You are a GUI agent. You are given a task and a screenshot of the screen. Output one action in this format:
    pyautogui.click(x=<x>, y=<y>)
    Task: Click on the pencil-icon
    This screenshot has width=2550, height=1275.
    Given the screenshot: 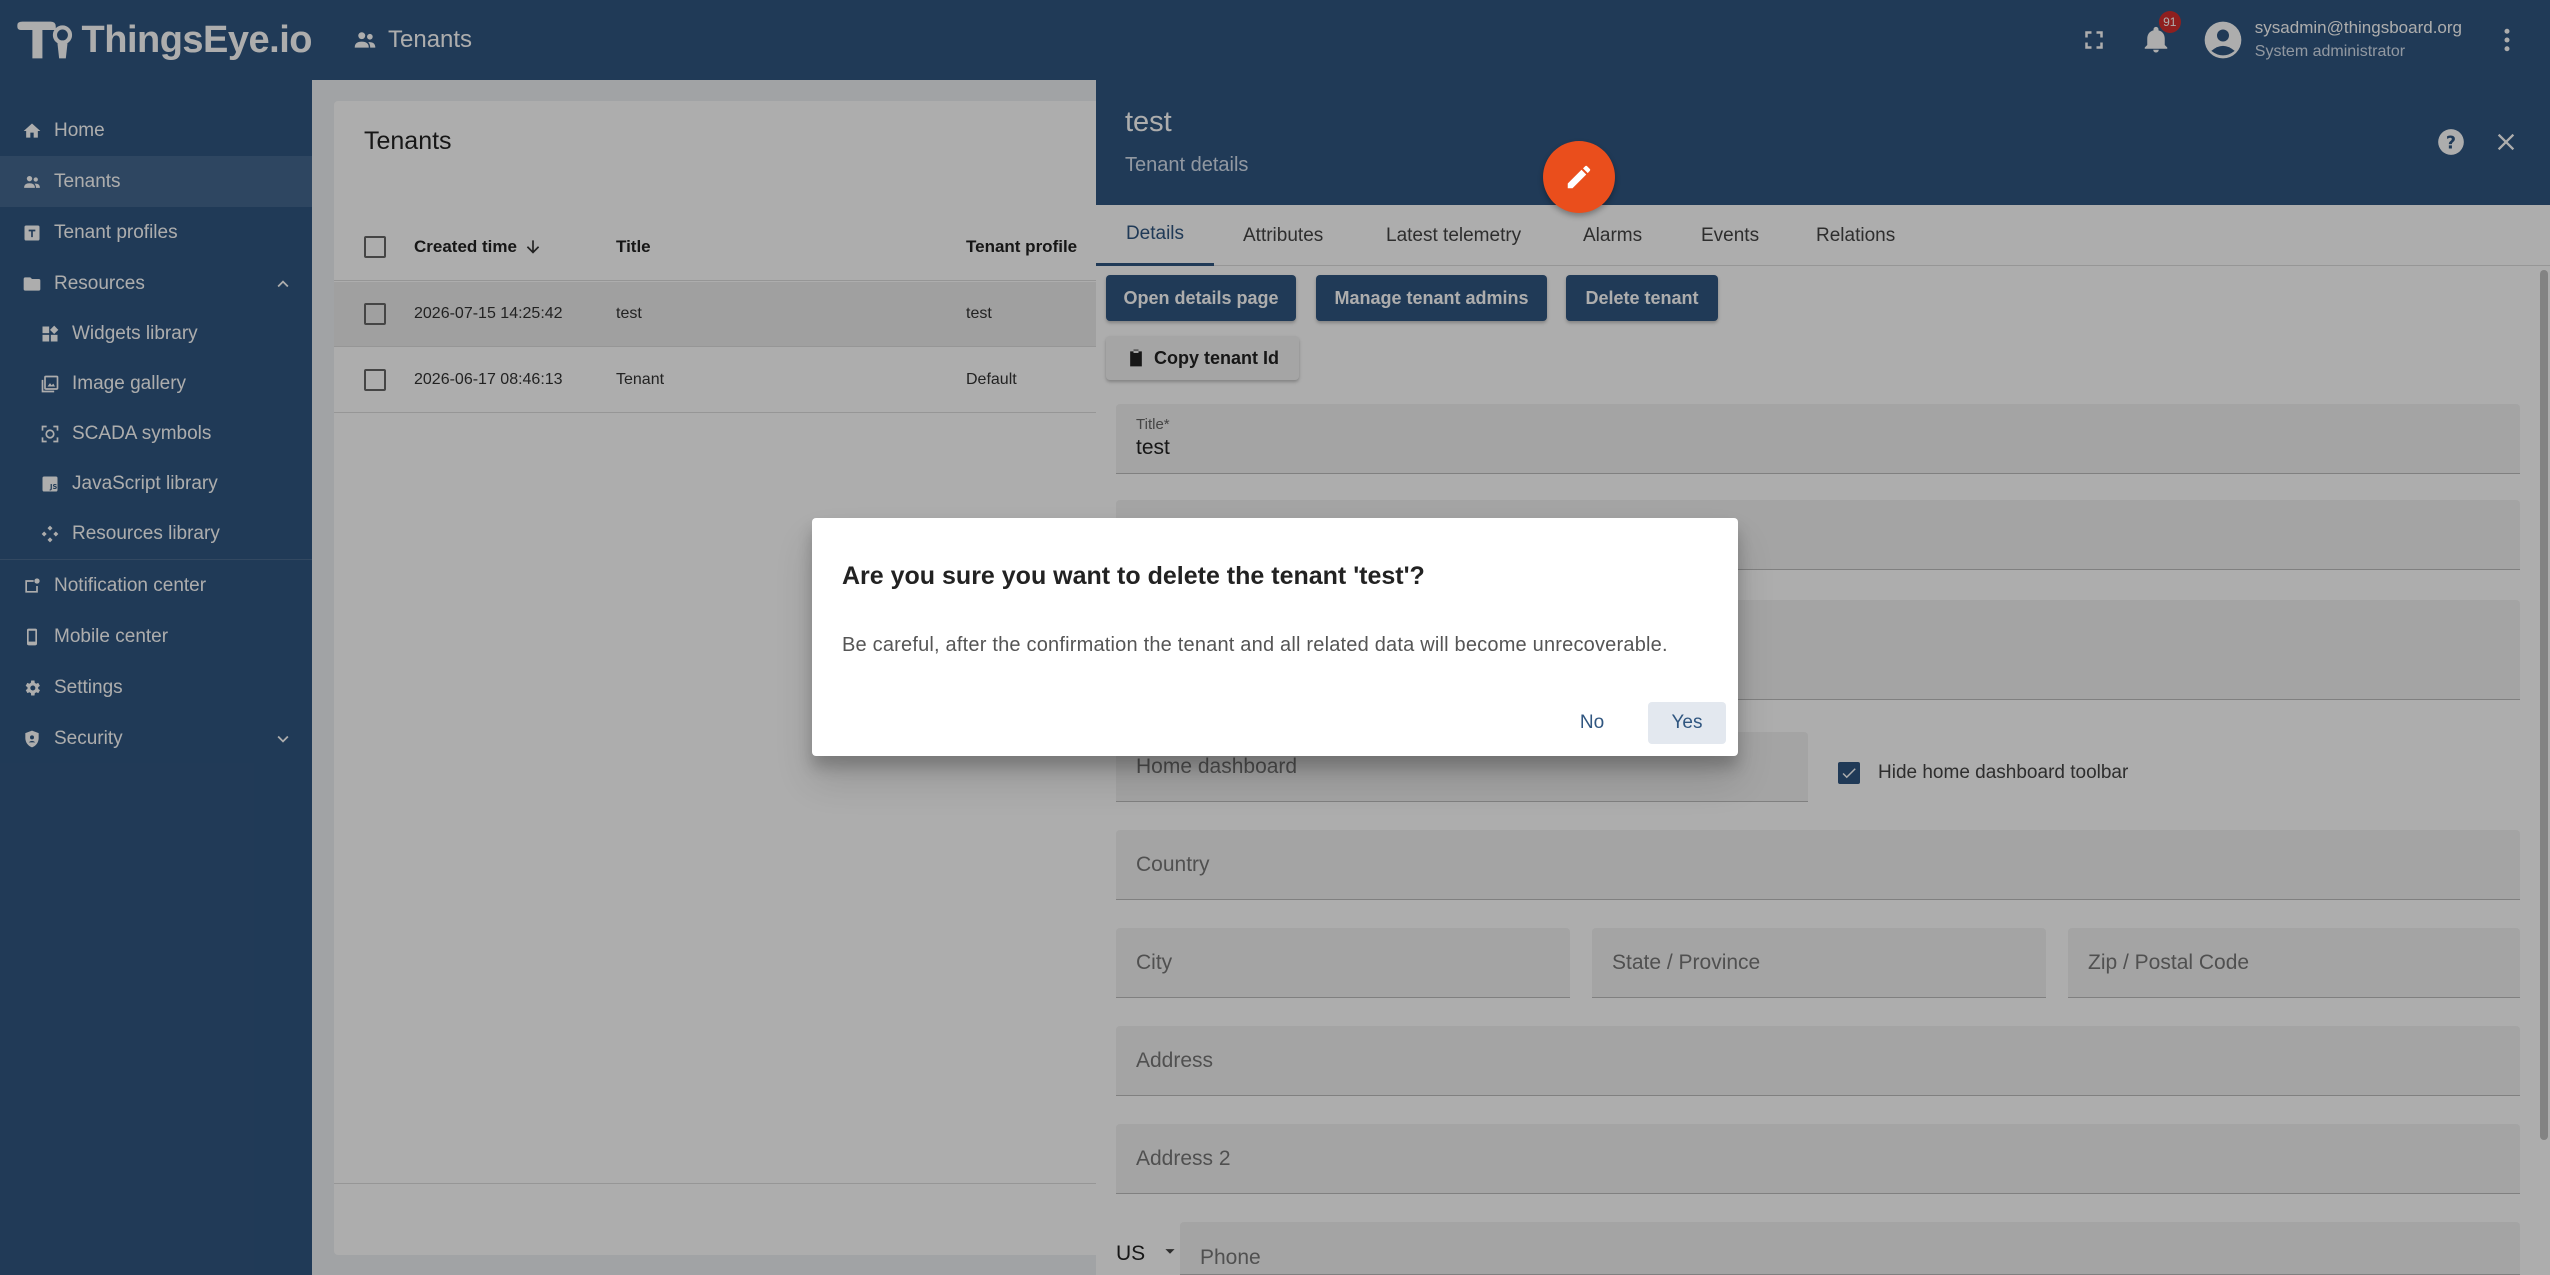 What is the action you would take?
    pyautogui.click(x=1579, y=177)
    